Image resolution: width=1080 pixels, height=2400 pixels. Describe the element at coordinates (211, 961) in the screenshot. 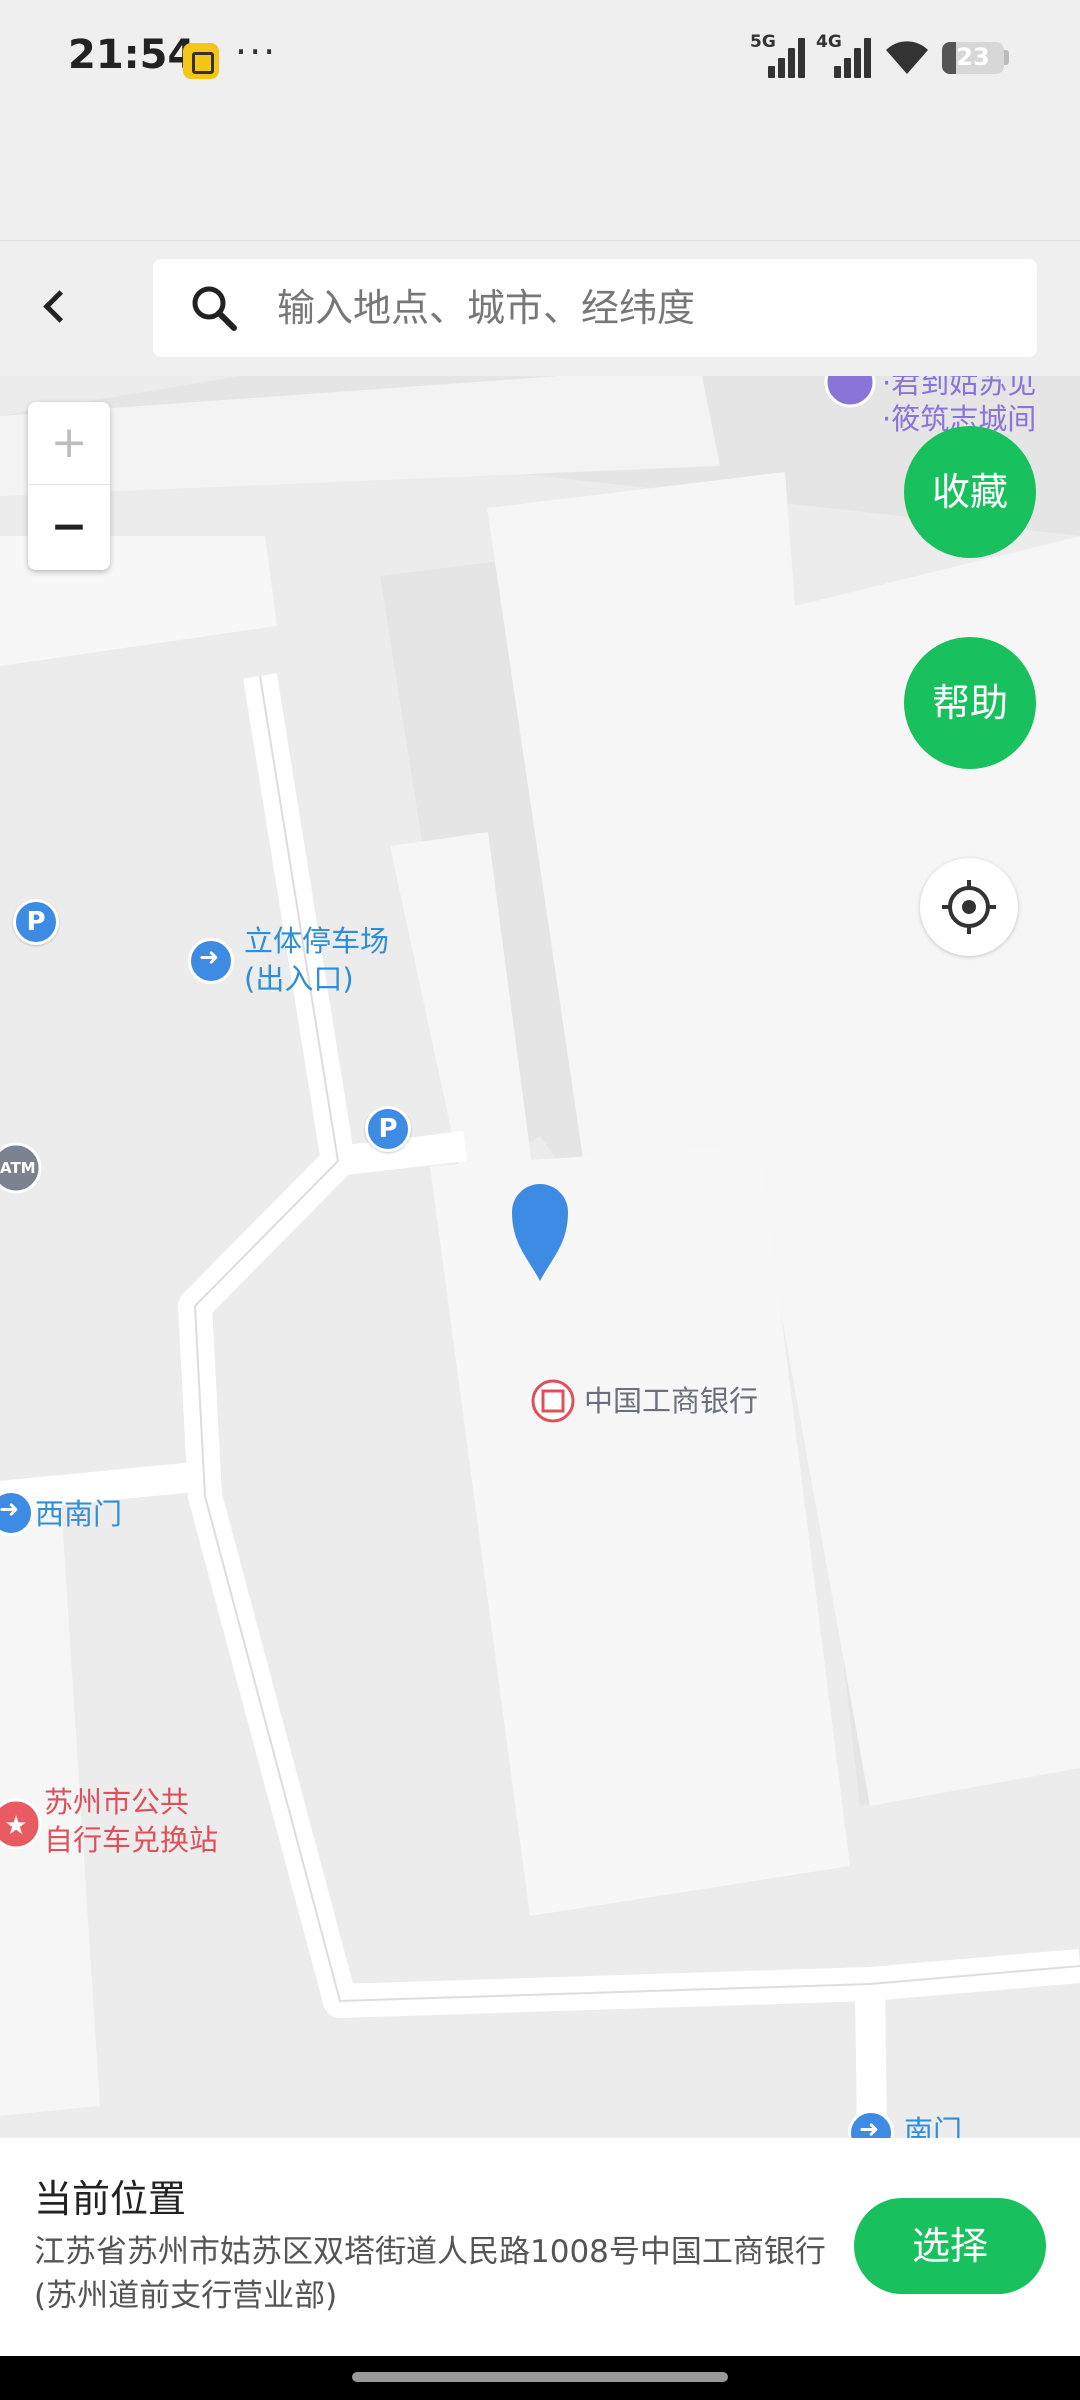

I see `parking-entrance-icon` at that location.